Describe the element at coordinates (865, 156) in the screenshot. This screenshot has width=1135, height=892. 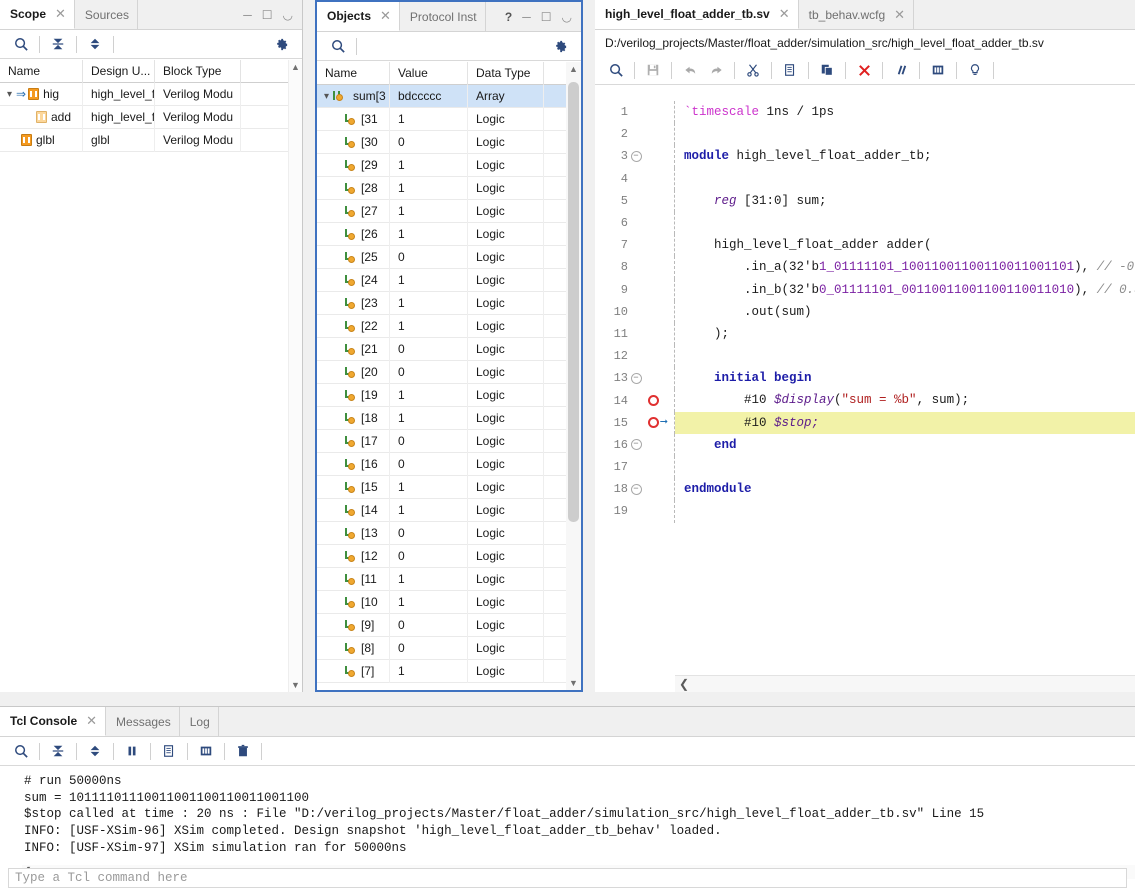
I see `code-line: 3− module high_level_float_adder_tb;` at that location.